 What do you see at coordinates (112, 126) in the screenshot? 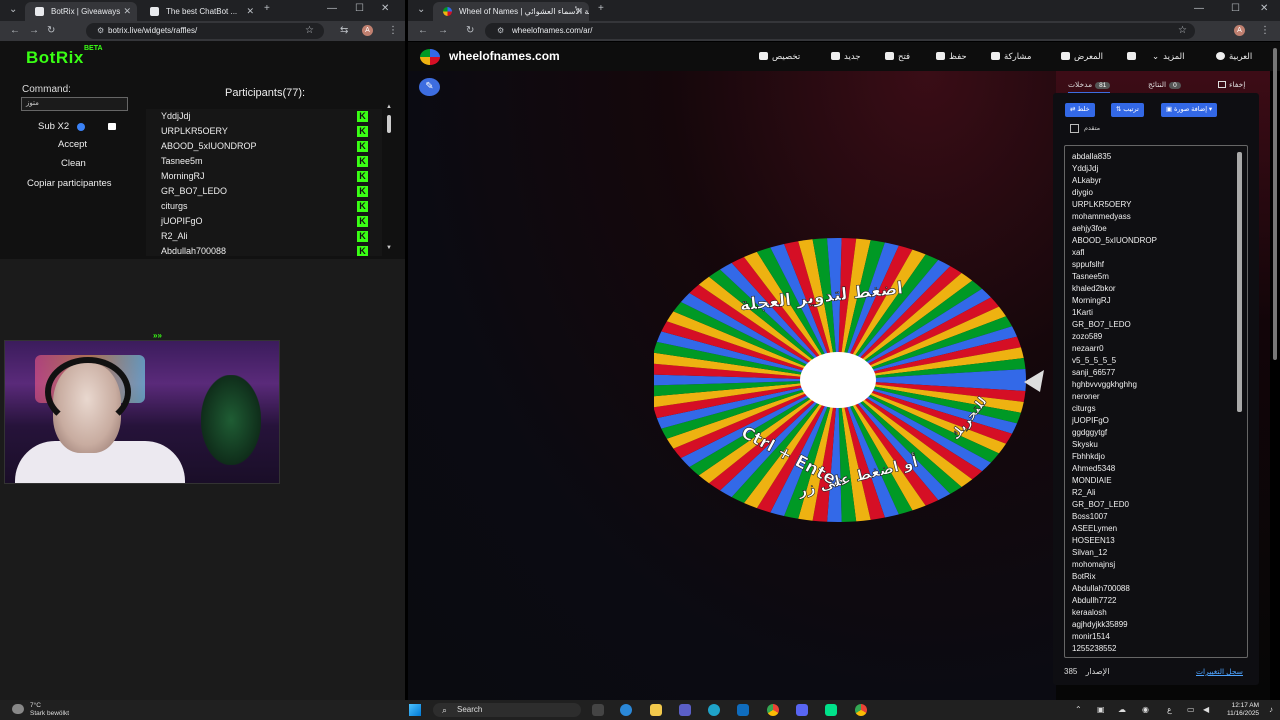
I see `sub-x2-toggle` at bounding box center [112, 126].